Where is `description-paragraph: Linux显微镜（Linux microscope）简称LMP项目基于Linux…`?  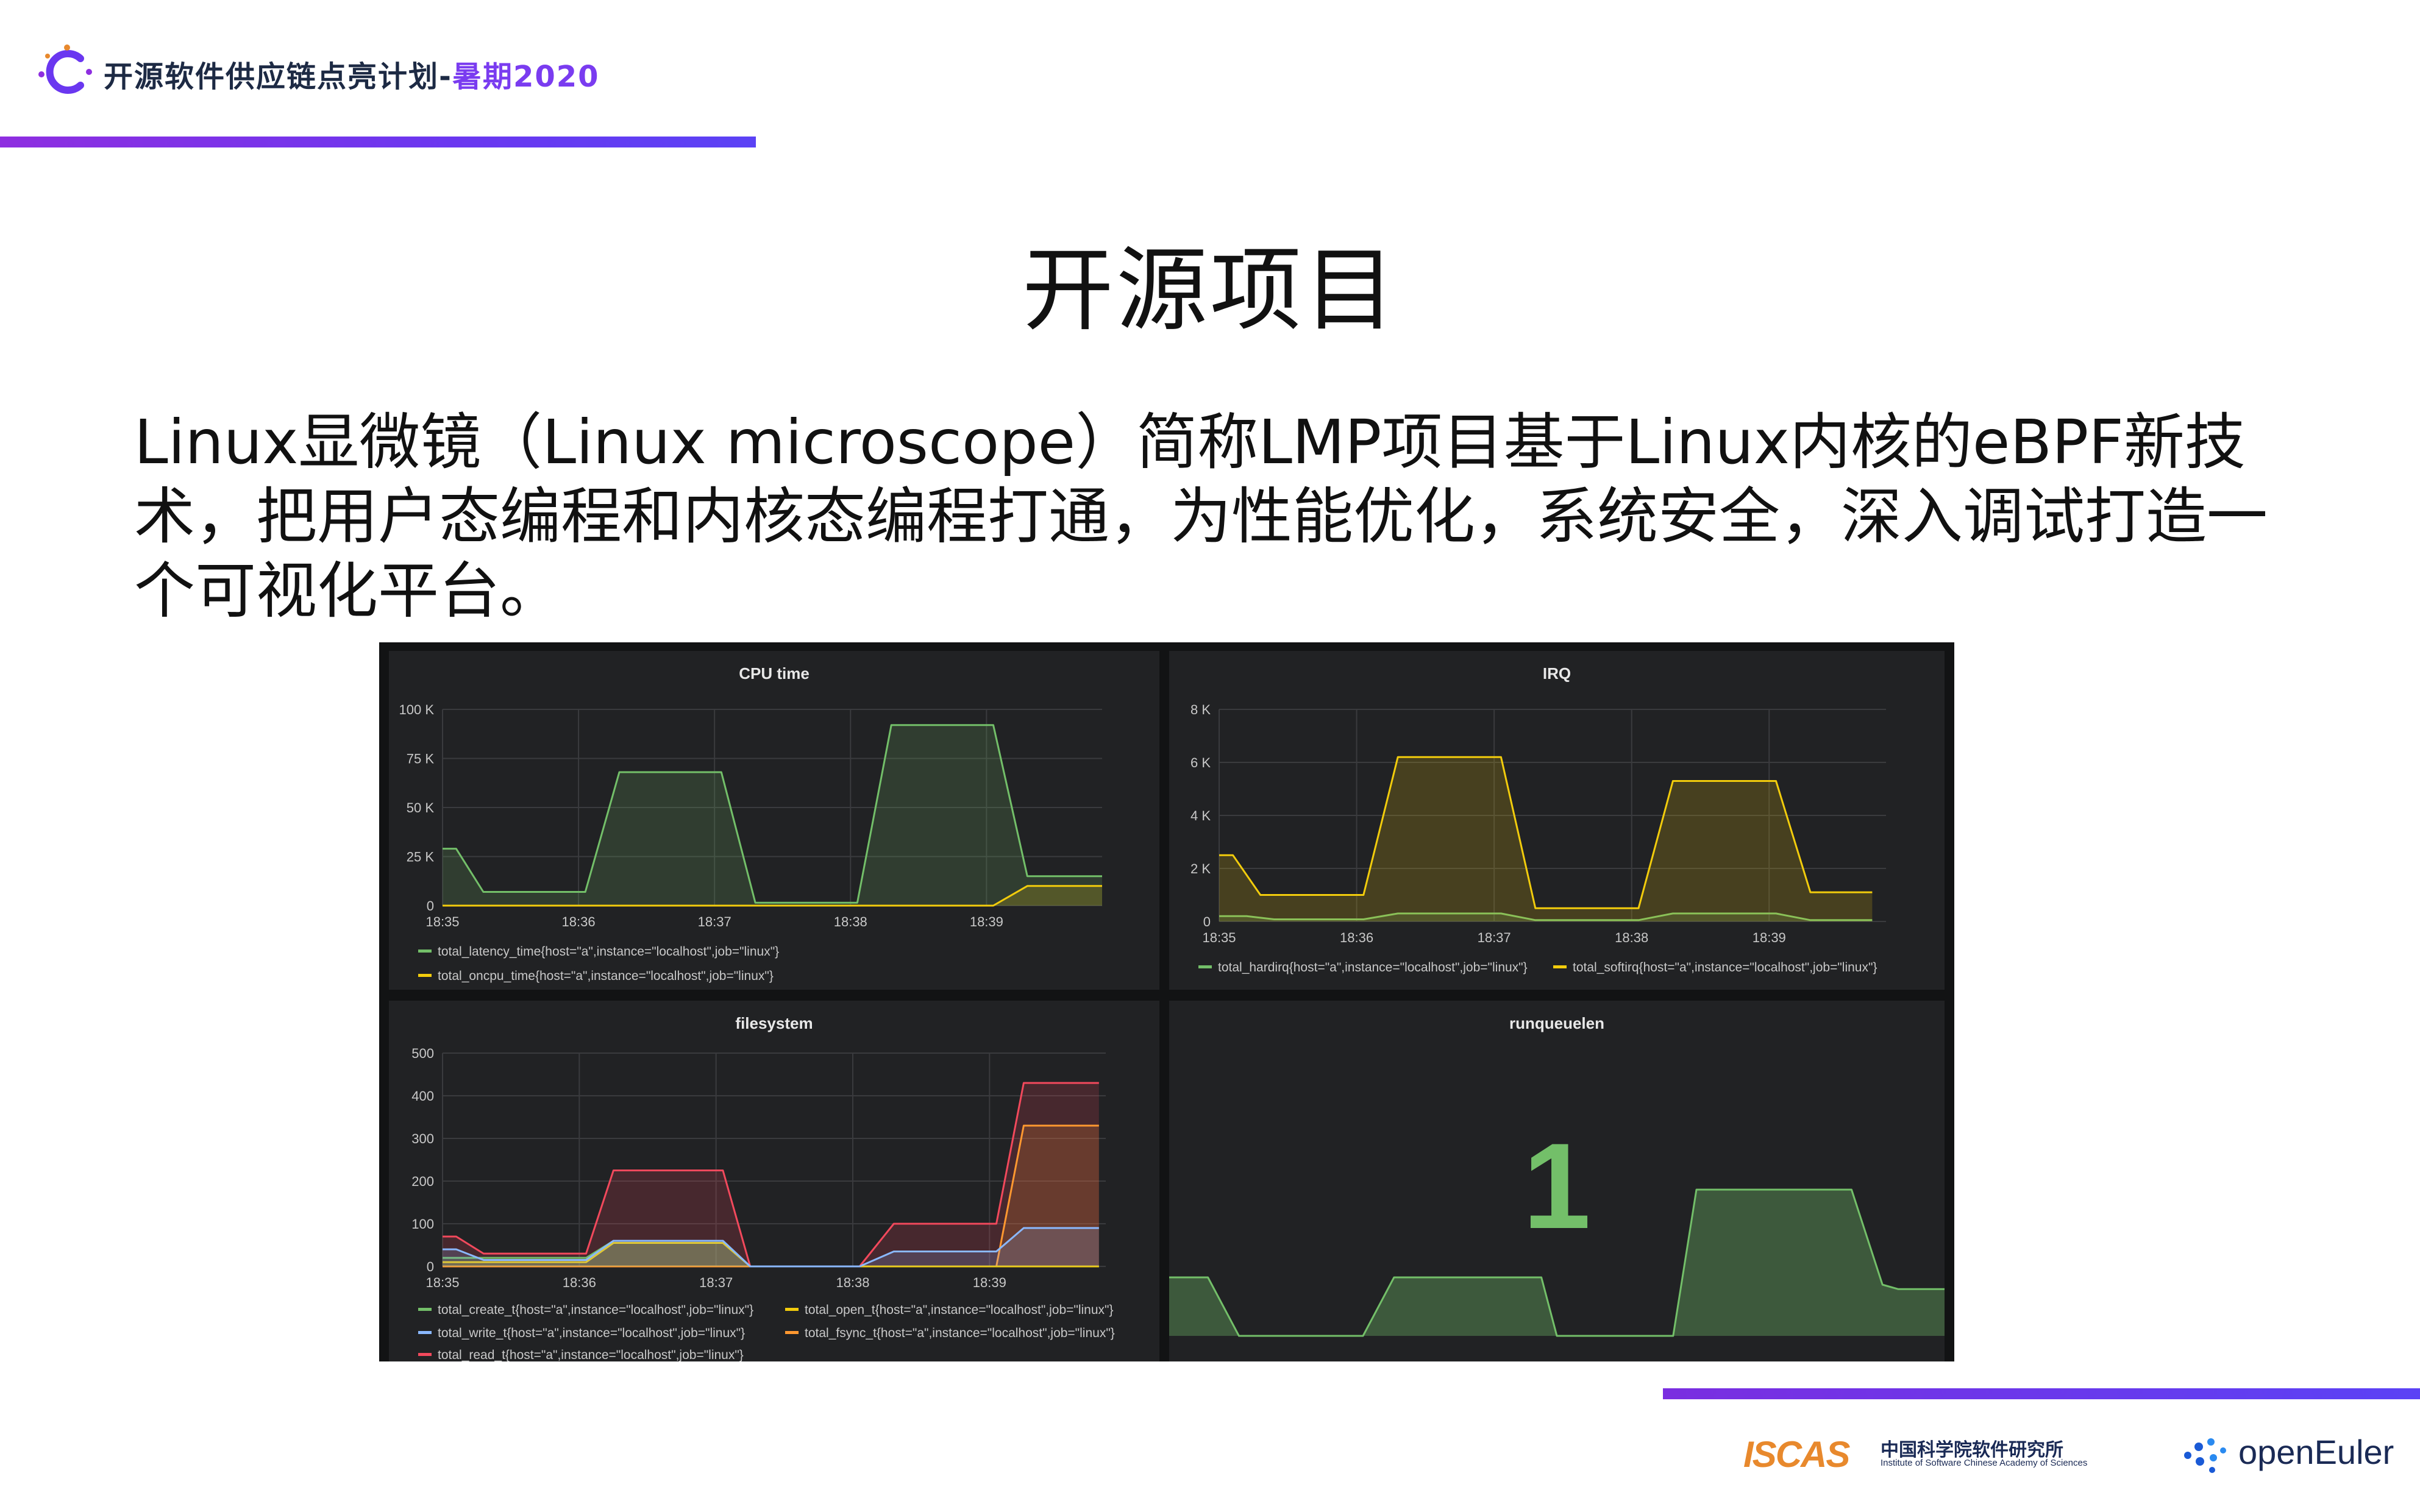
description-paragraph: Linux显微镜（Linux microscope）简称LMP项目基于Linux… is located at coordinates (1201, 516).